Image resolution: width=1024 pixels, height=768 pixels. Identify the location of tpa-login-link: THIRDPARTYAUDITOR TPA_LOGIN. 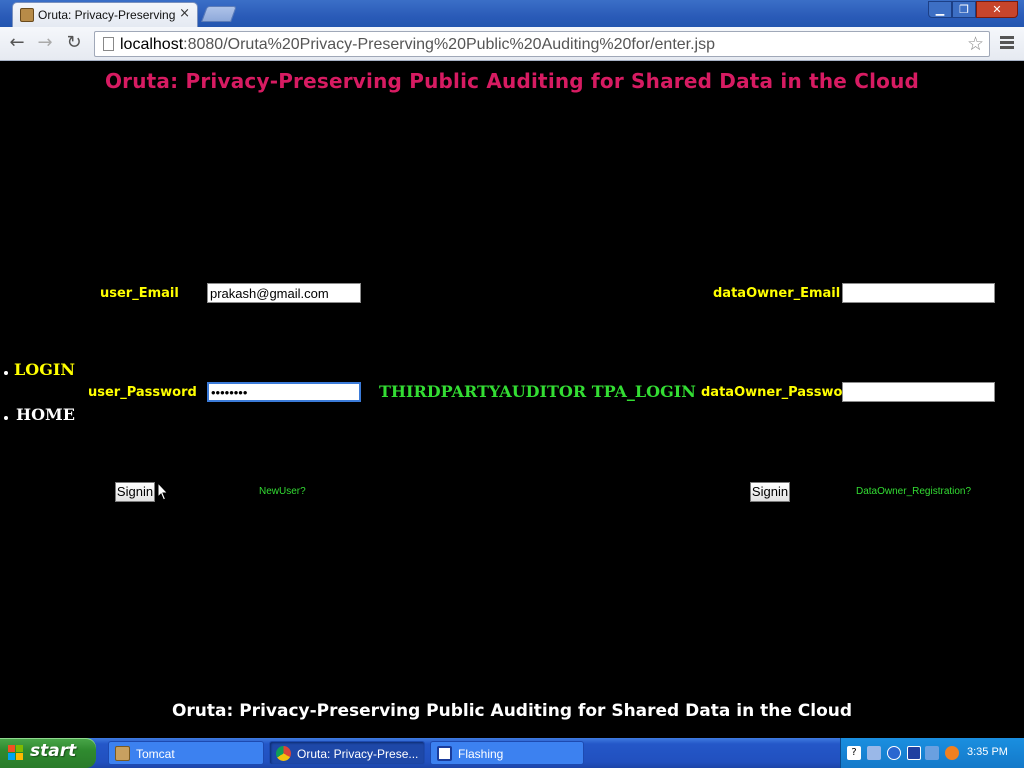
(537, 391).